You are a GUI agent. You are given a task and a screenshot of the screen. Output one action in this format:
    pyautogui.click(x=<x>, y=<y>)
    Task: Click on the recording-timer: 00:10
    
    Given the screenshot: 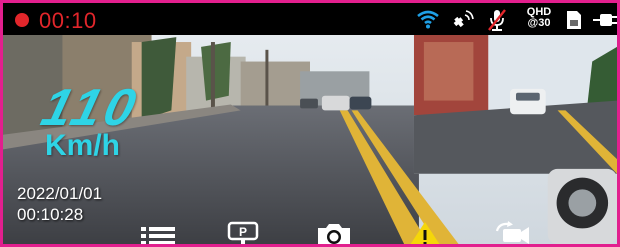 What is the action you would take?
    pyautogui.click(x=68, y=20)
    